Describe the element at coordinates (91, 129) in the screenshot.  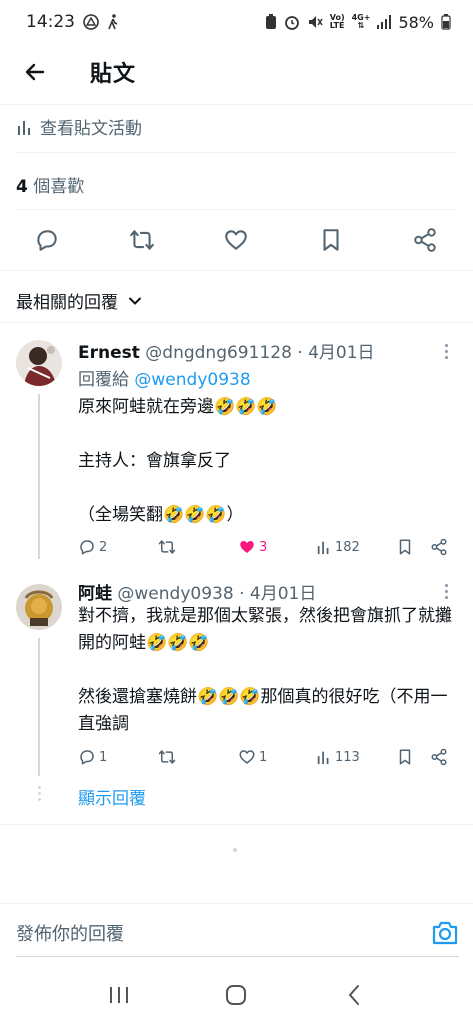
I see `view-post-activity-label: 查看貼文活動` at that location.